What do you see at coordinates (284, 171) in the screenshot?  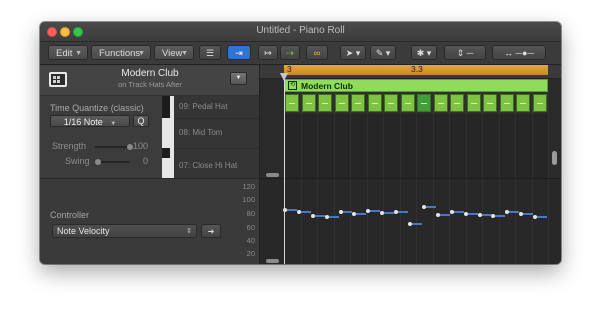 I see `playhead-line` at bounding box center [284, 171].